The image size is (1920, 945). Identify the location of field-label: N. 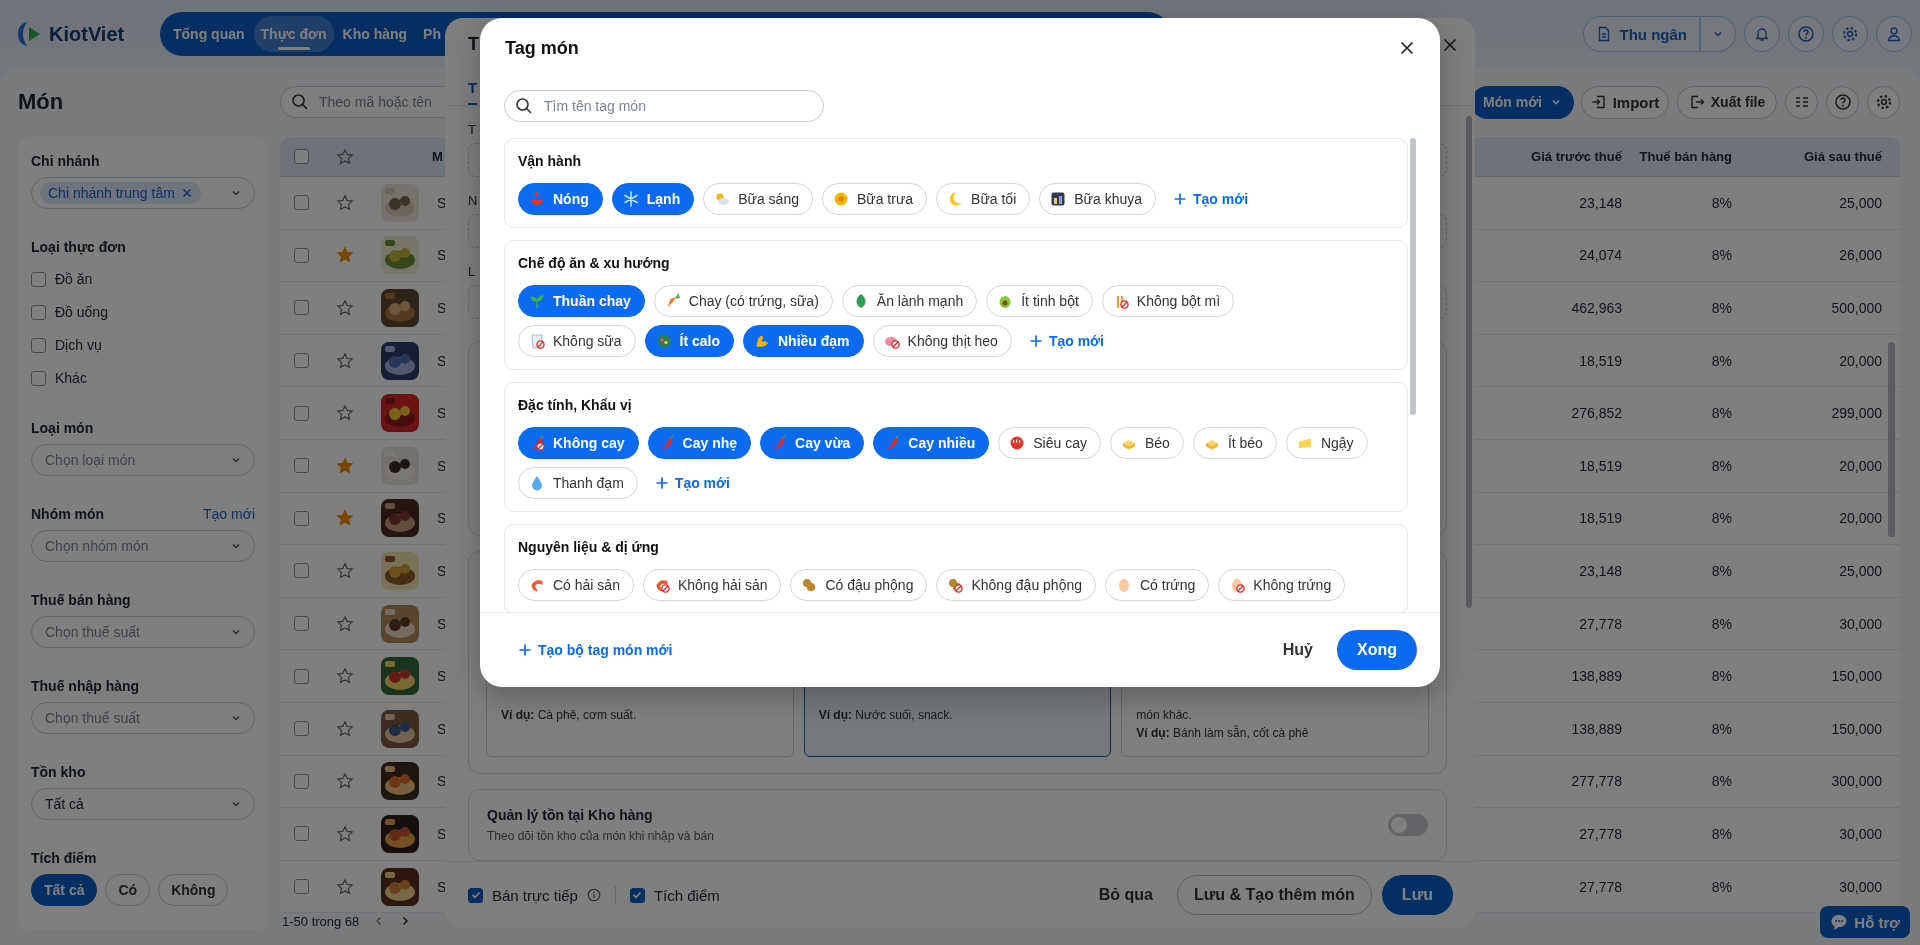
(473, 201).